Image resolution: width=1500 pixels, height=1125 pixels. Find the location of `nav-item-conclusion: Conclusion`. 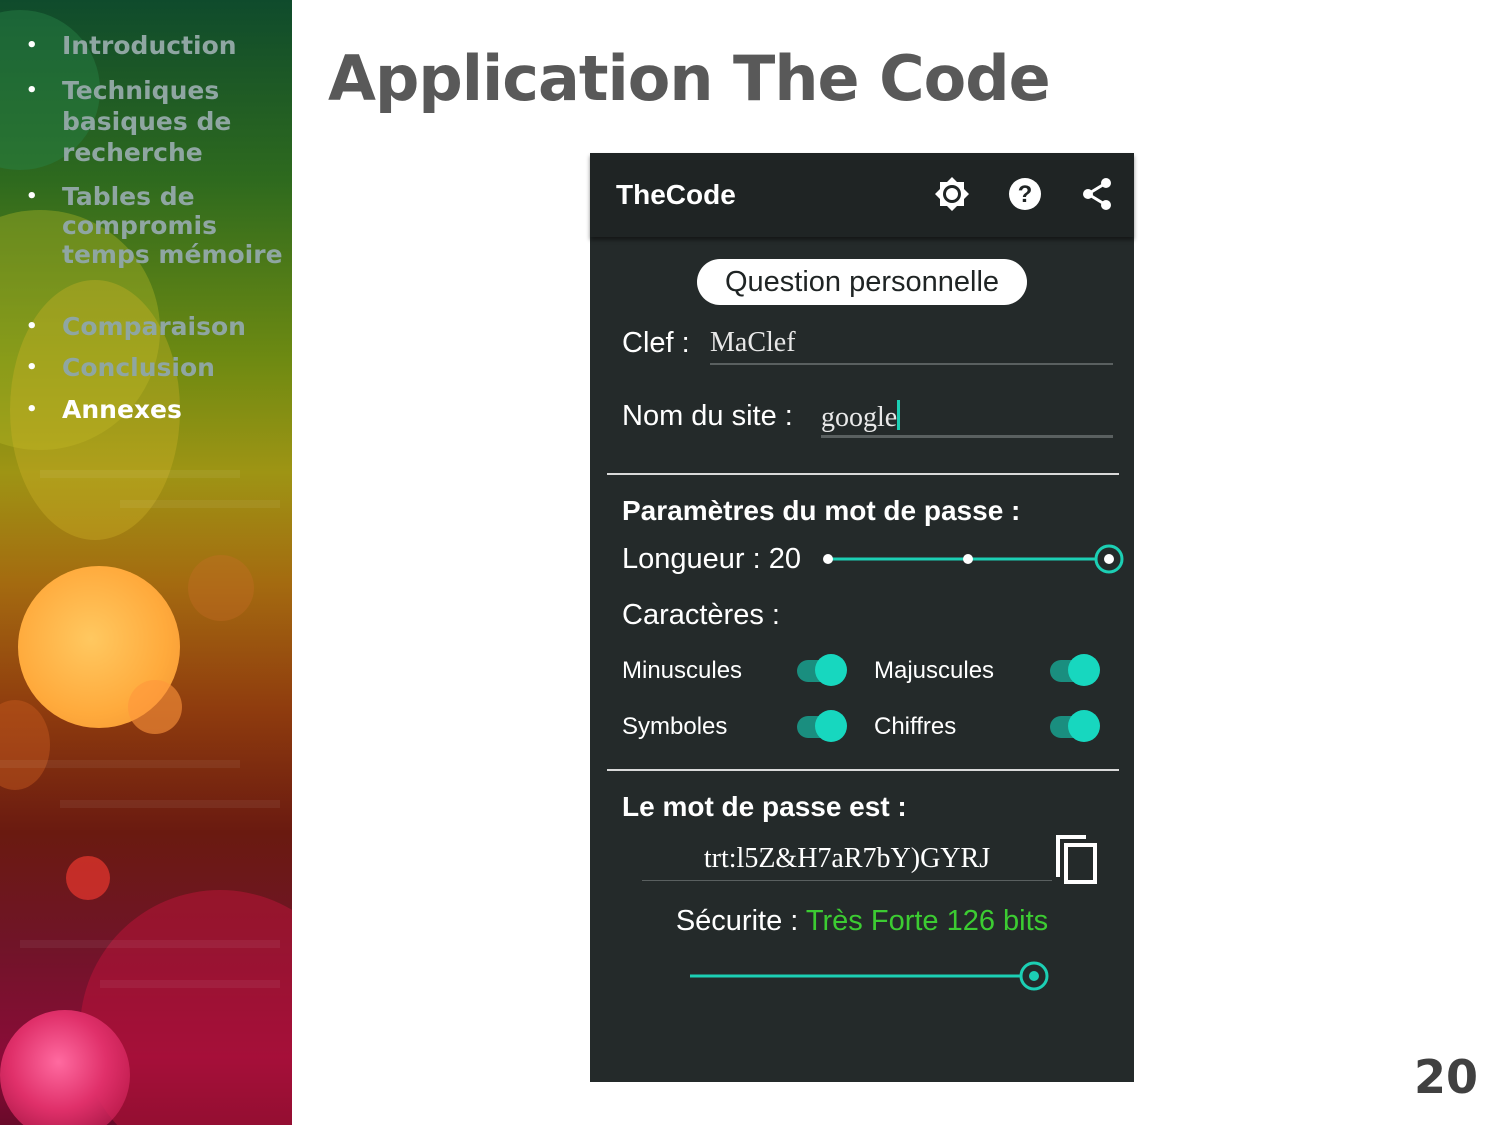

nav-item-conclusion: Conclusion is located at coordinates (156, 367).